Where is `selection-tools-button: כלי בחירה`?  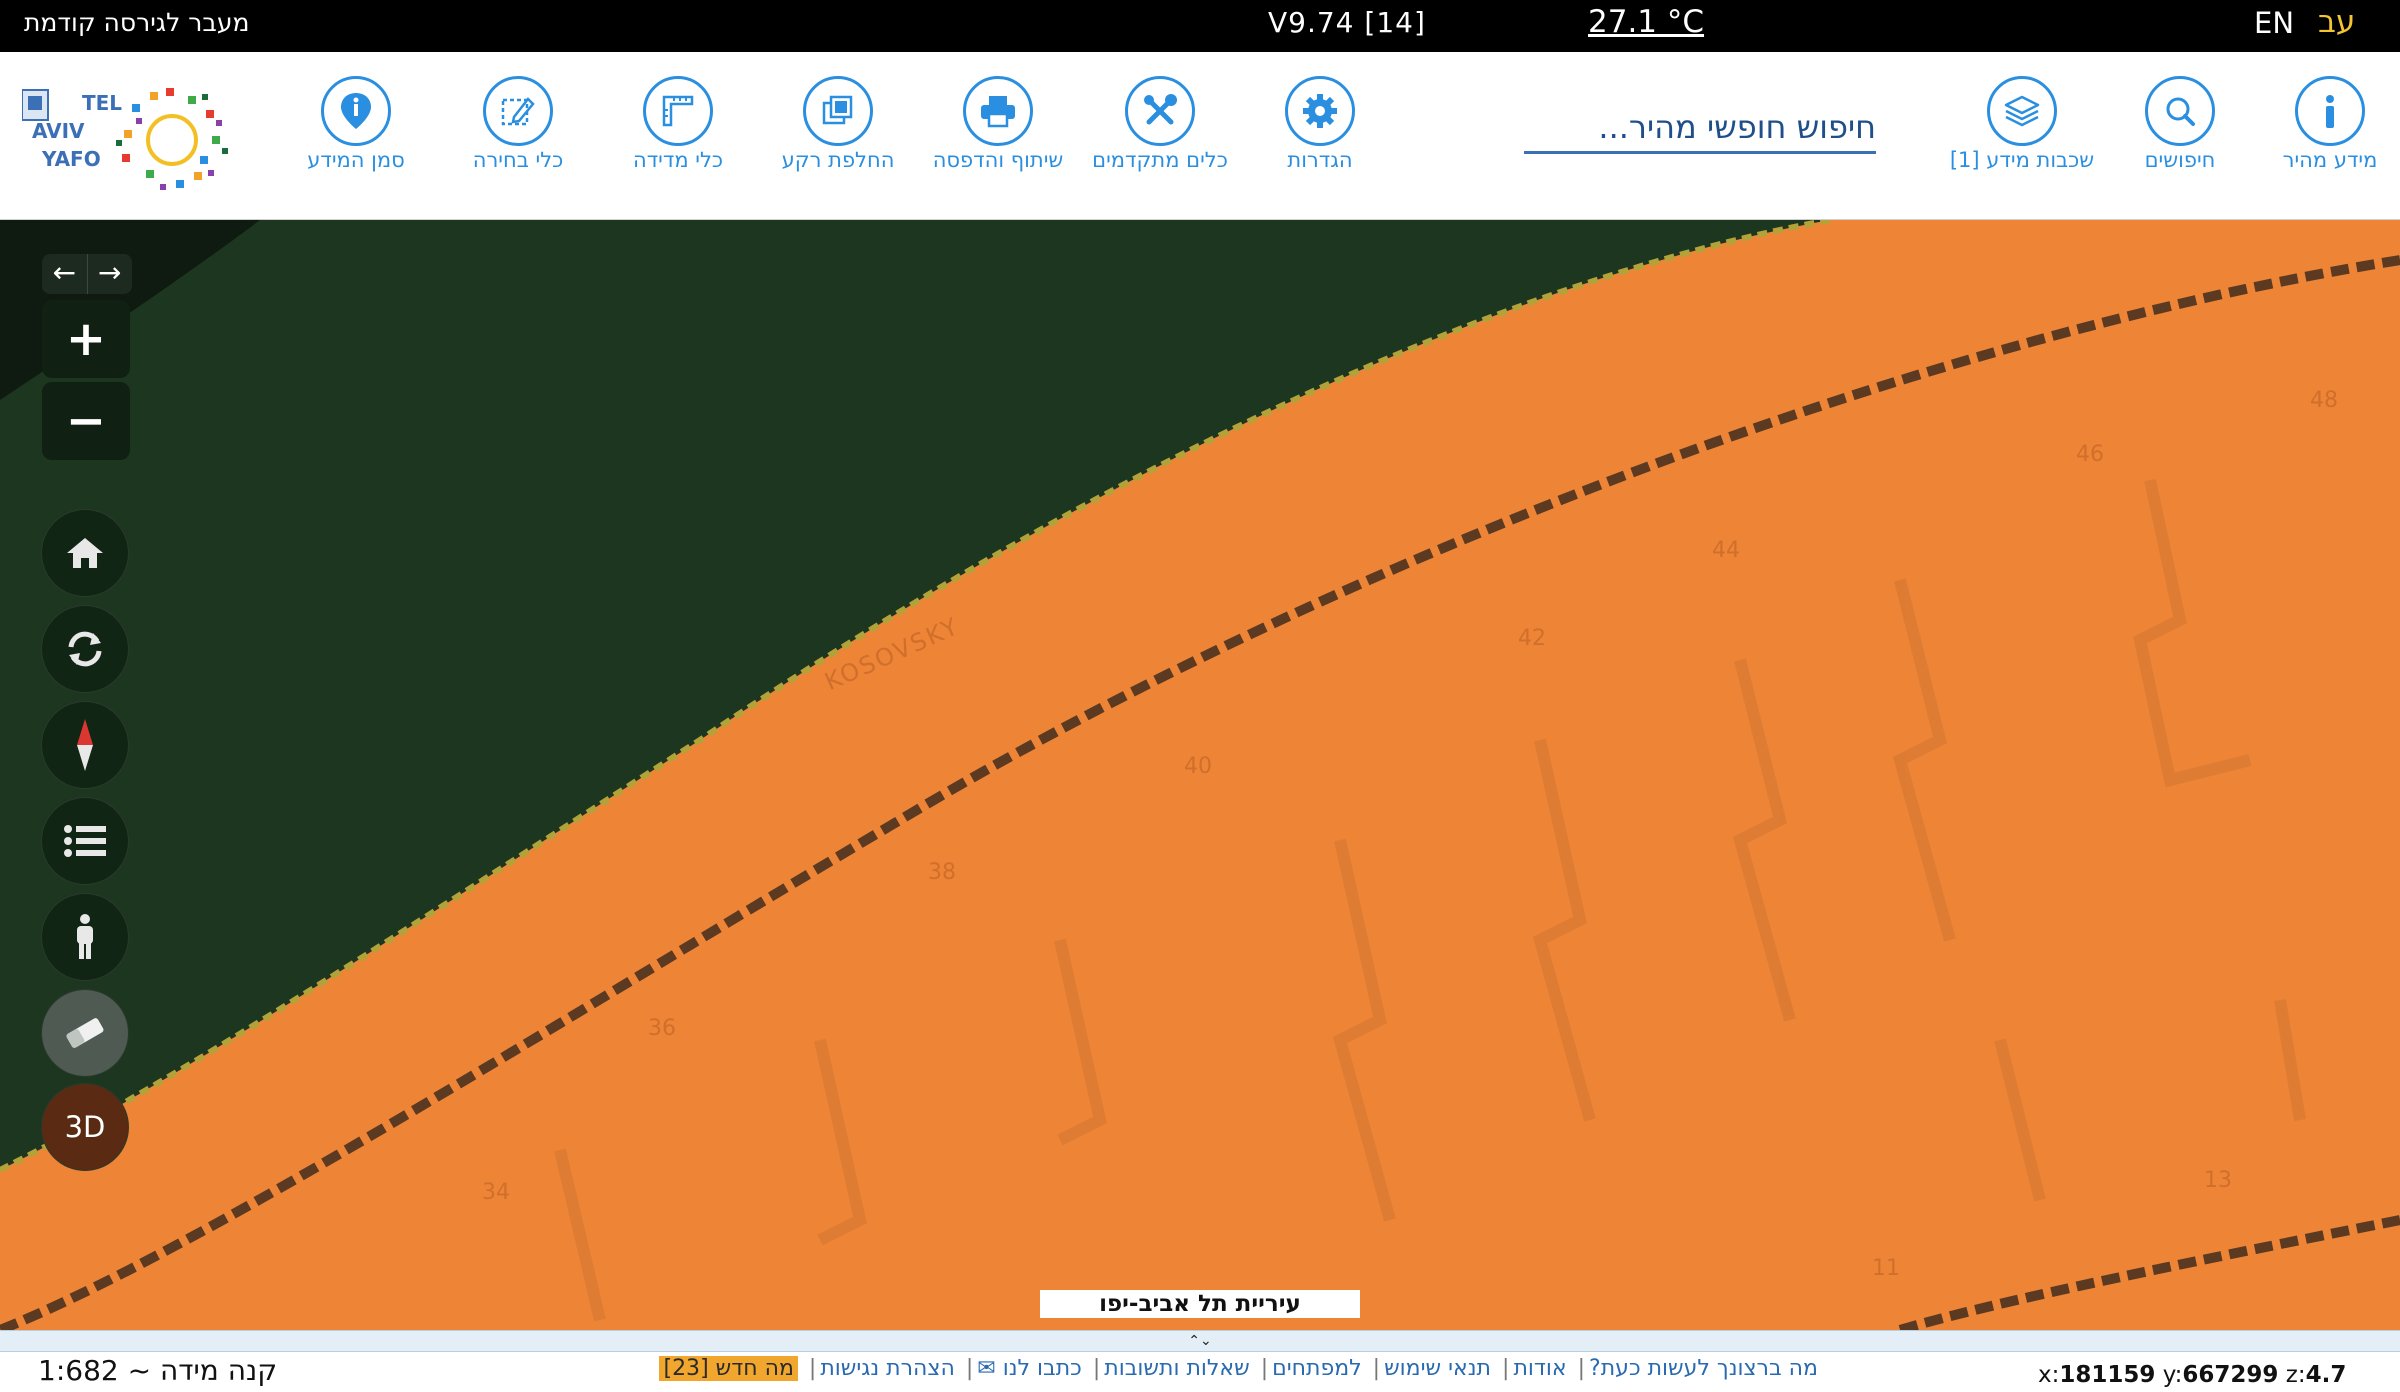 selection-tools-button: כלי בחירה is located at coordinates (518, 124).